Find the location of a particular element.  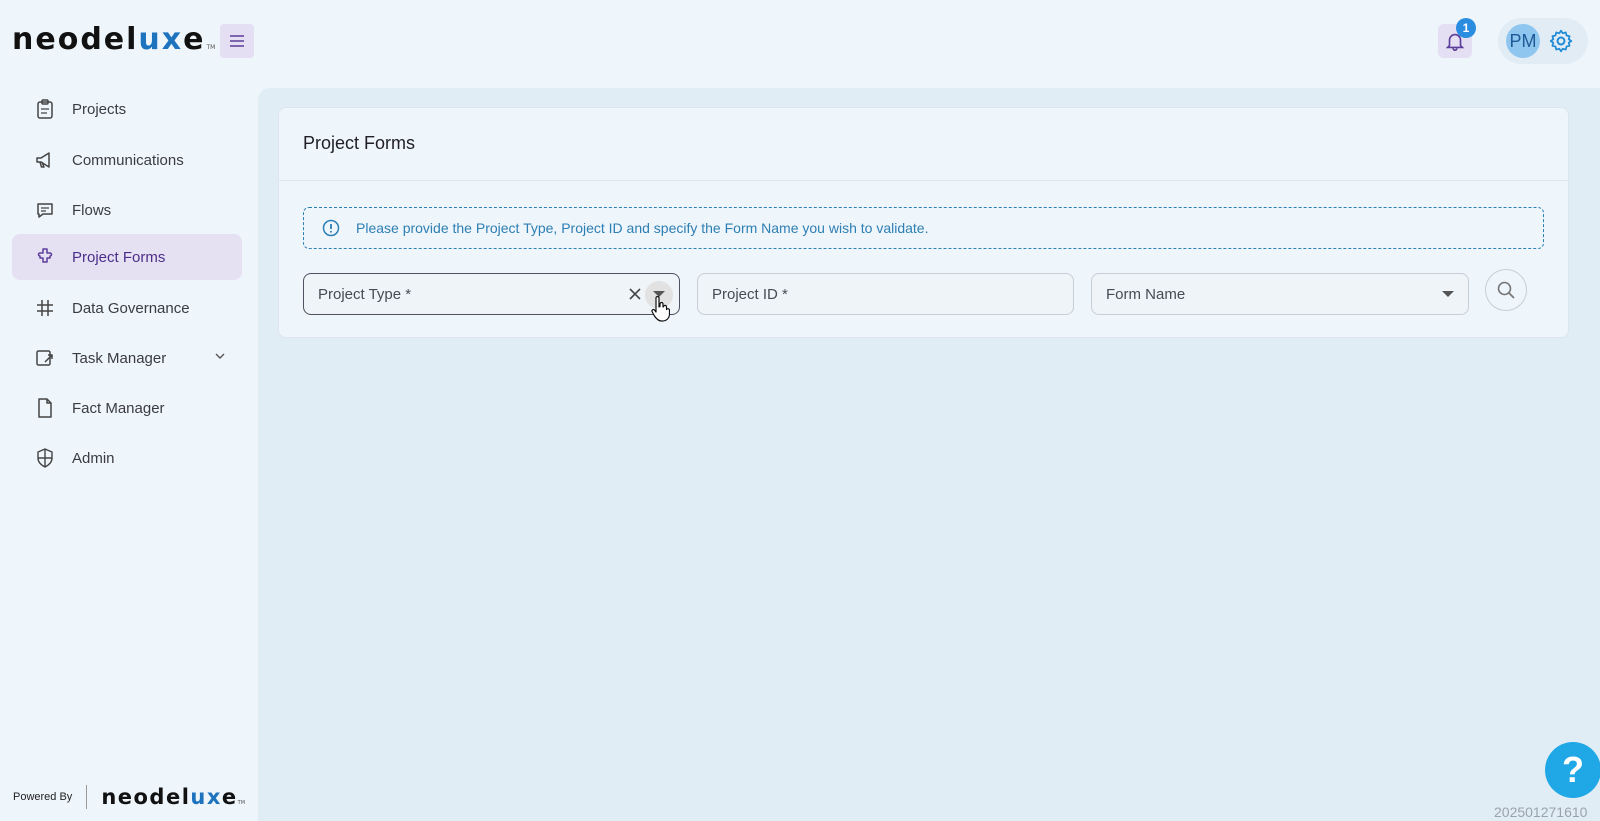

footer-logo-text-a: neodel is located at coordinates (146, 797).